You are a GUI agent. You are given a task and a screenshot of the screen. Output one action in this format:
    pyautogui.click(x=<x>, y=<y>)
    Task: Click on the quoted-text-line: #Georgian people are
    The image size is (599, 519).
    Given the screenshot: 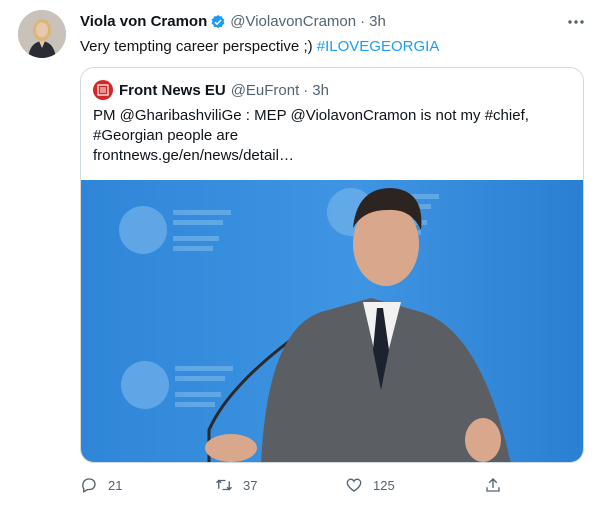 What is the action you would take?
    pyautogui.click(x=166, y=135)
    